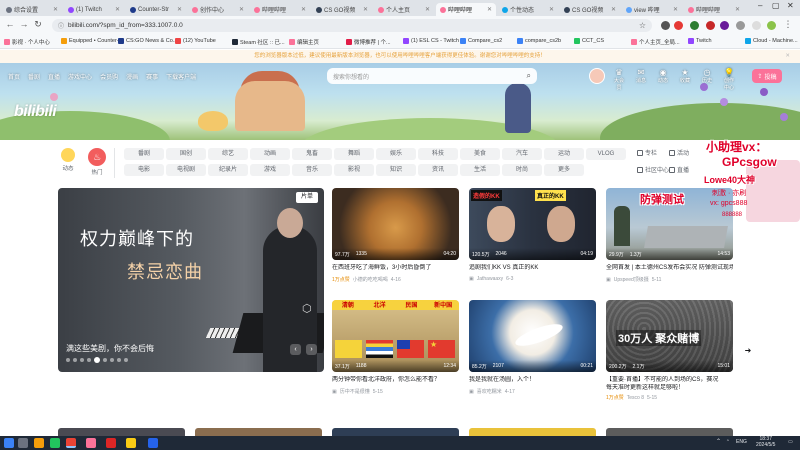 The width and height of the screenshot is (800, 450). Describe the element at coordinates (663, 79) in the screenshot. I see `user-menu-item: ◉ 动态` at that location.